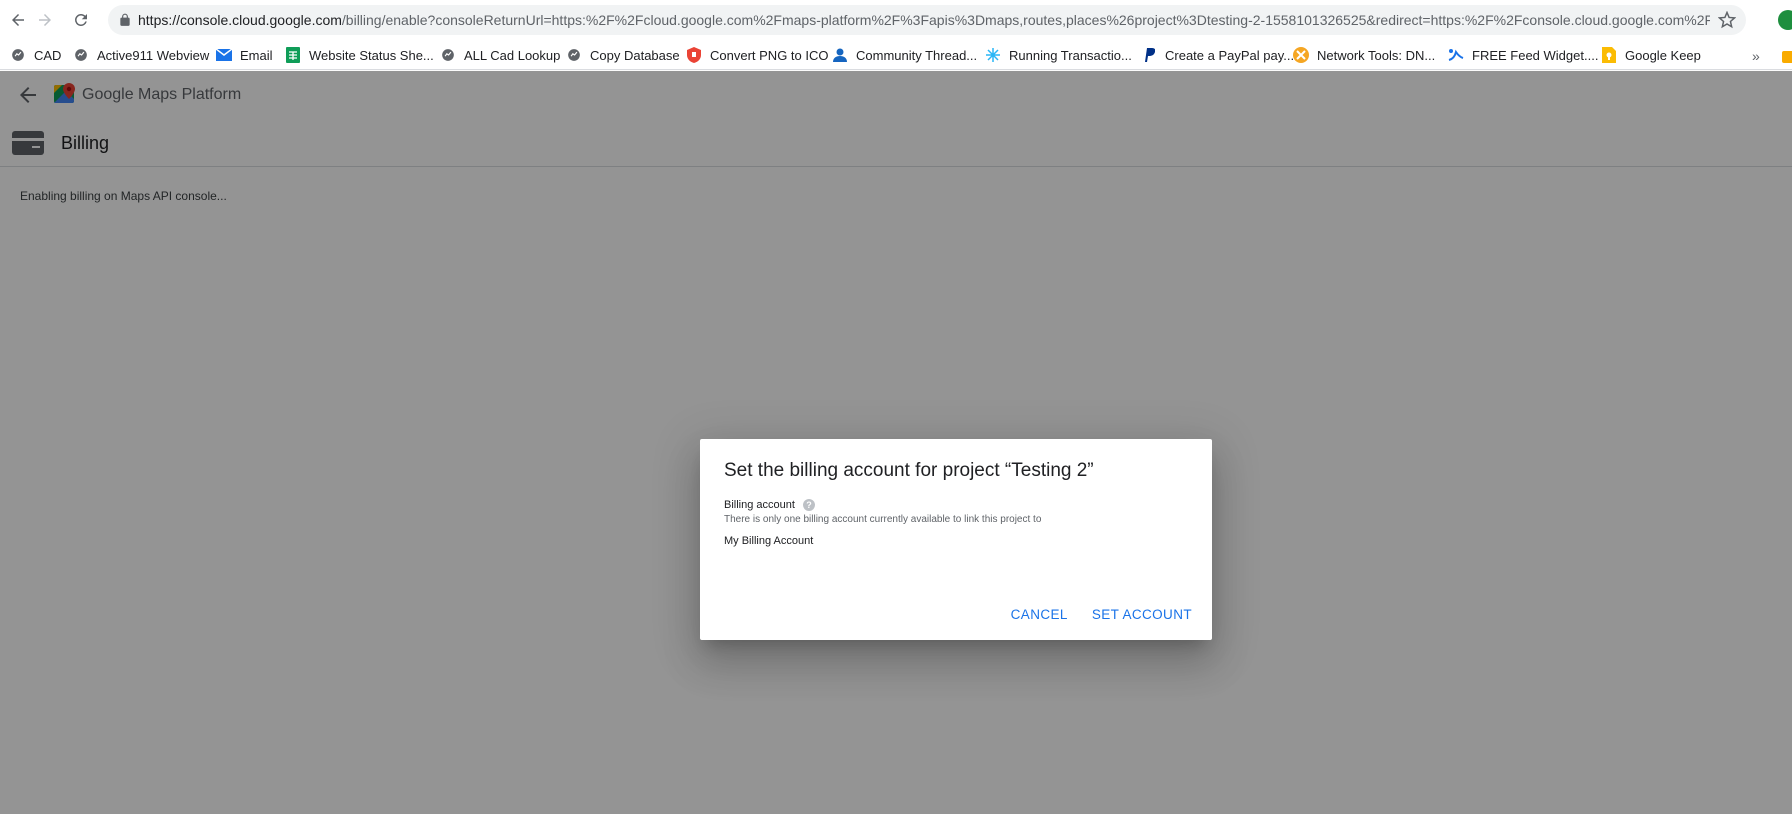 The image size is (1792, 814). Describe the element at coordinates (1142, 615) in the screenshot. I see `set-account-button: SET ACCOUNT` at that location.